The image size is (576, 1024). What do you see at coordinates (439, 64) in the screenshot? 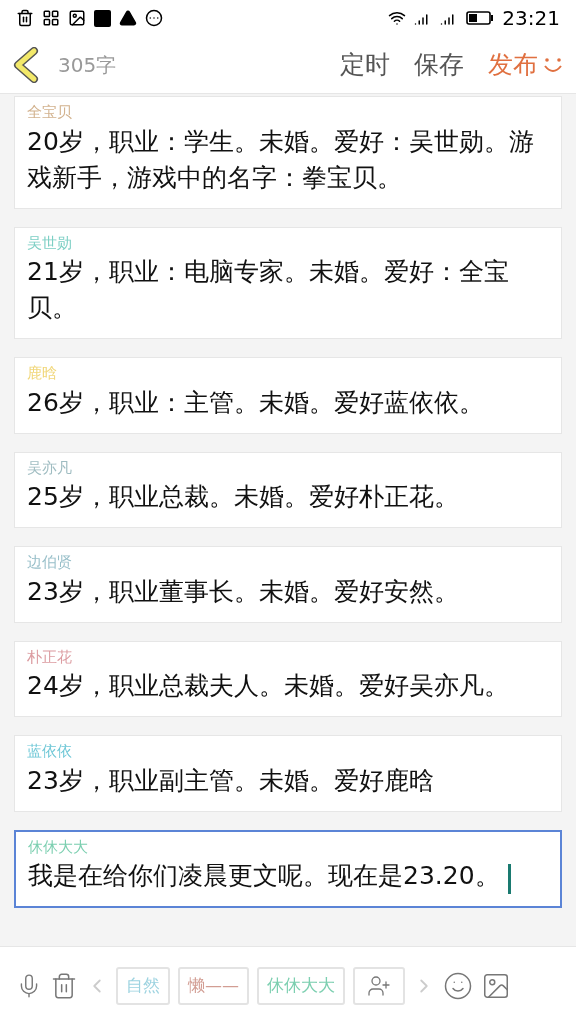
I see `action-button: 保存` at bounding box center [439, 64].